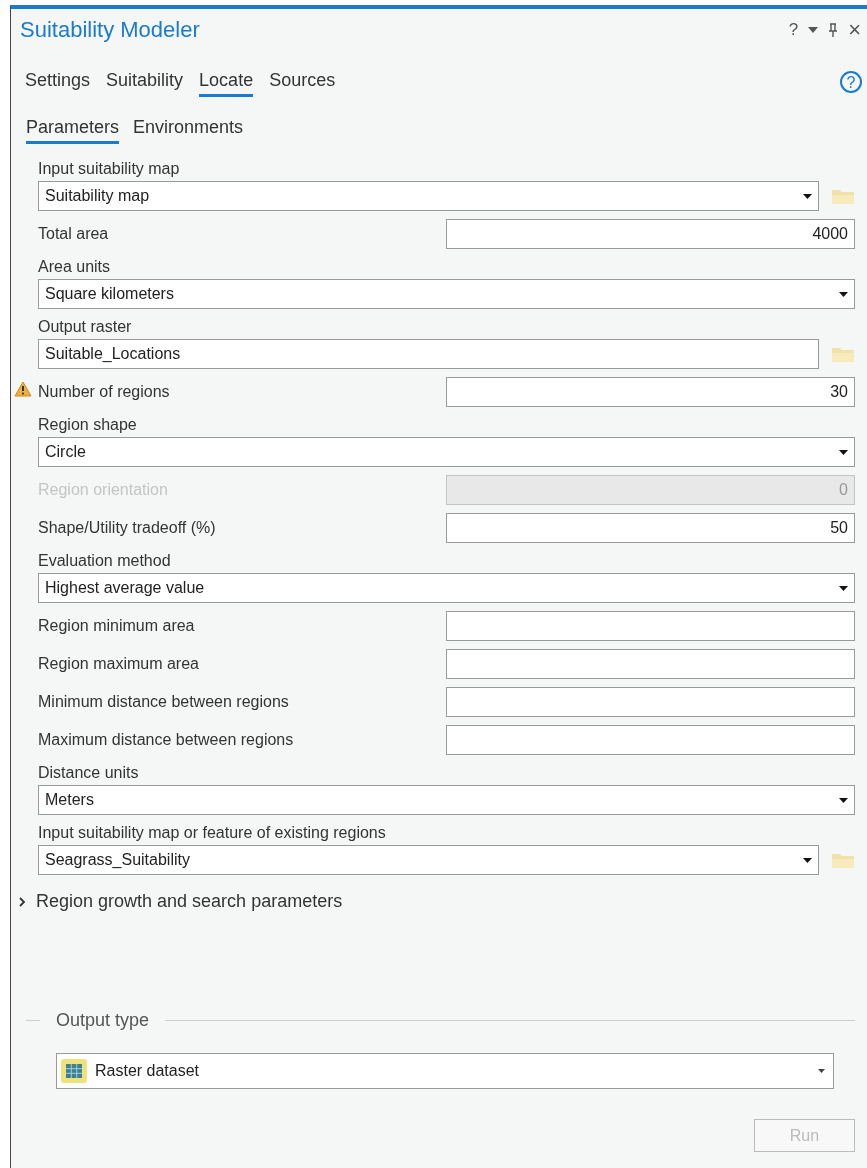  Describe the element at coordinates (105, 561) in the screenshot. I see `field-label: Evaluation method` at that location.